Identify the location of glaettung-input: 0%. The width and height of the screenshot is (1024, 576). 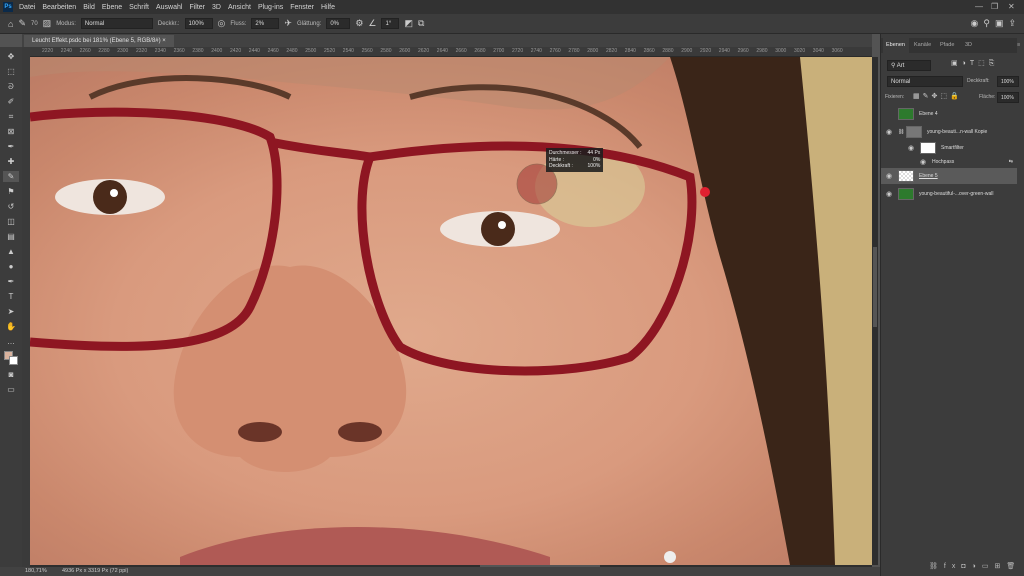
(338, 23).